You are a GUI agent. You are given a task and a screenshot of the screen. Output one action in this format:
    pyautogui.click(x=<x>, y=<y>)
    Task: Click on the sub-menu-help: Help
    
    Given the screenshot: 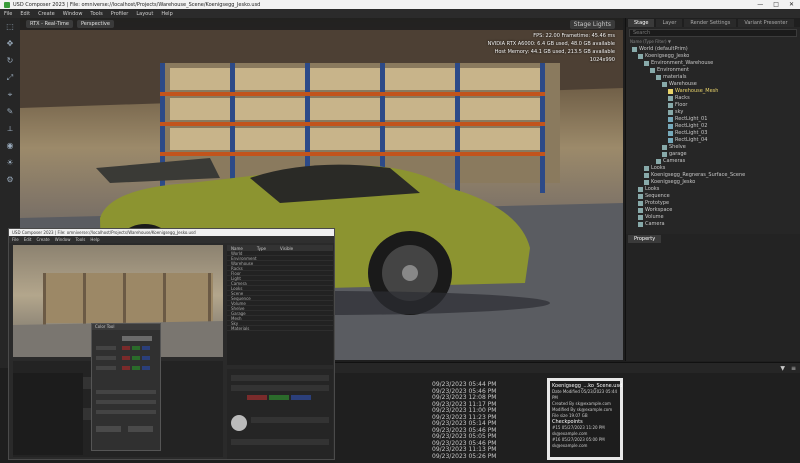 What is the action you would take?
    pyautogui.click(x=94, y=239)
    